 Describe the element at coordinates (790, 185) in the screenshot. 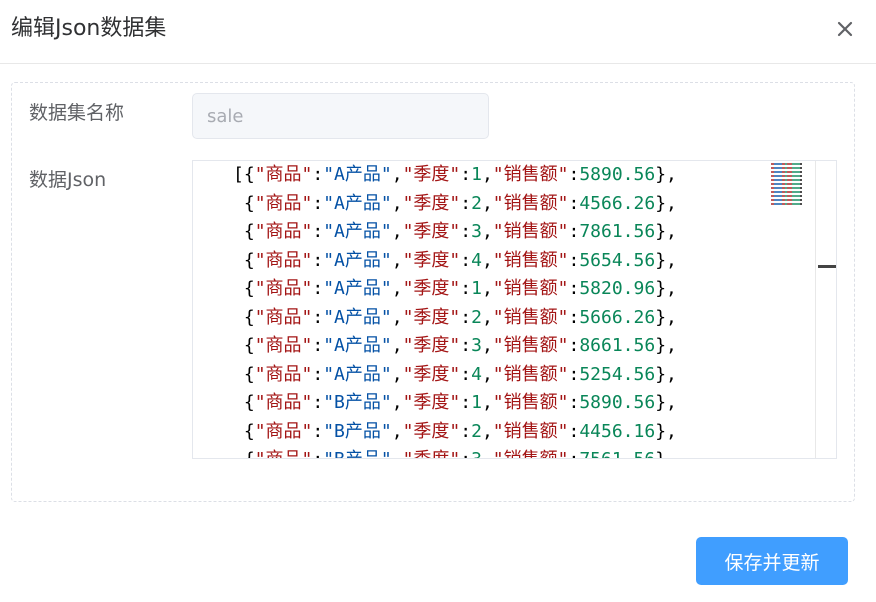

I see `editor-minimap` at that location.